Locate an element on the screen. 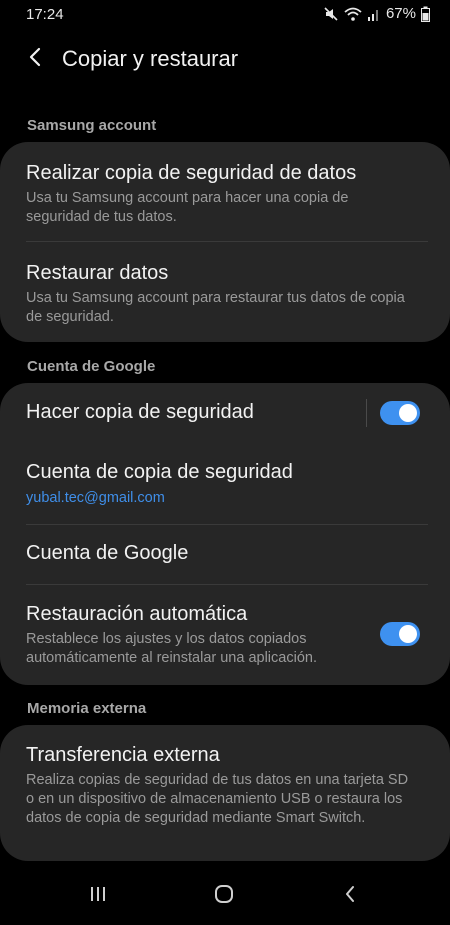 The width and height of the screenshot is (450, 925). external-transfer-title: Transferencia externa is located at coordinates (123, 755).